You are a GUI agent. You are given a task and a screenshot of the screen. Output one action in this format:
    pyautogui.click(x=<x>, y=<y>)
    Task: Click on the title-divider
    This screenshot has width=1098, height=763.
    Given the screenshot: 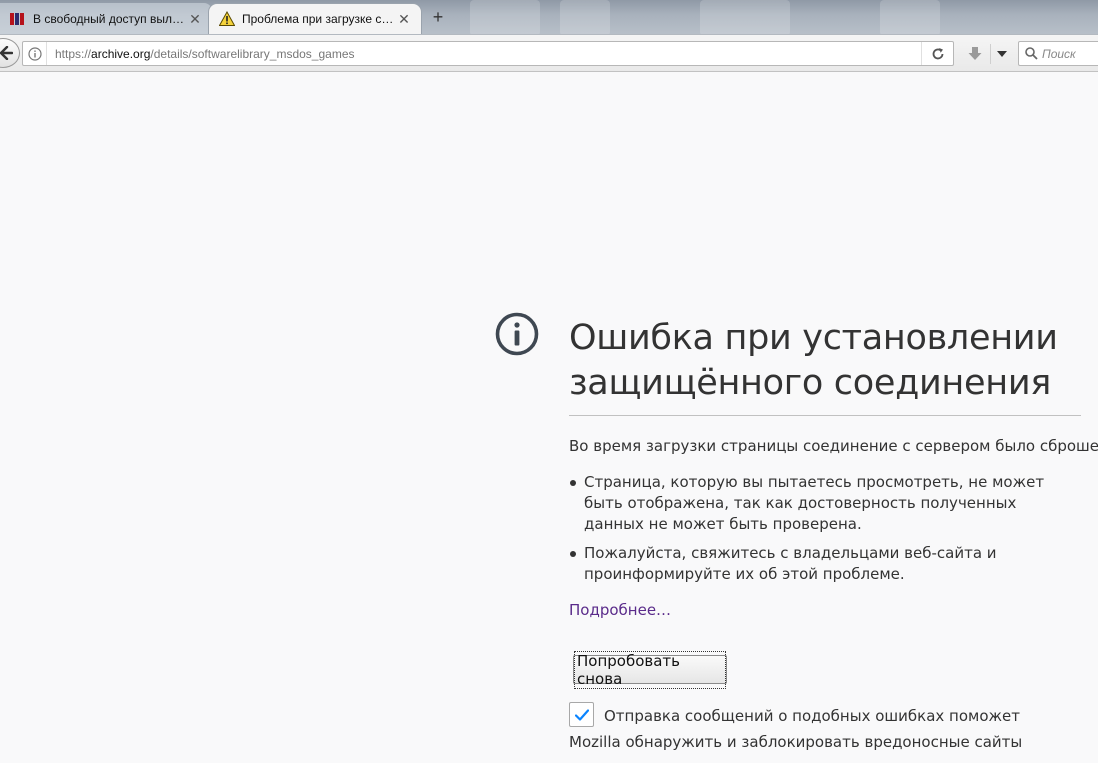 What is the action you would take?
    pyautogui.click(x=825, y=415)
    